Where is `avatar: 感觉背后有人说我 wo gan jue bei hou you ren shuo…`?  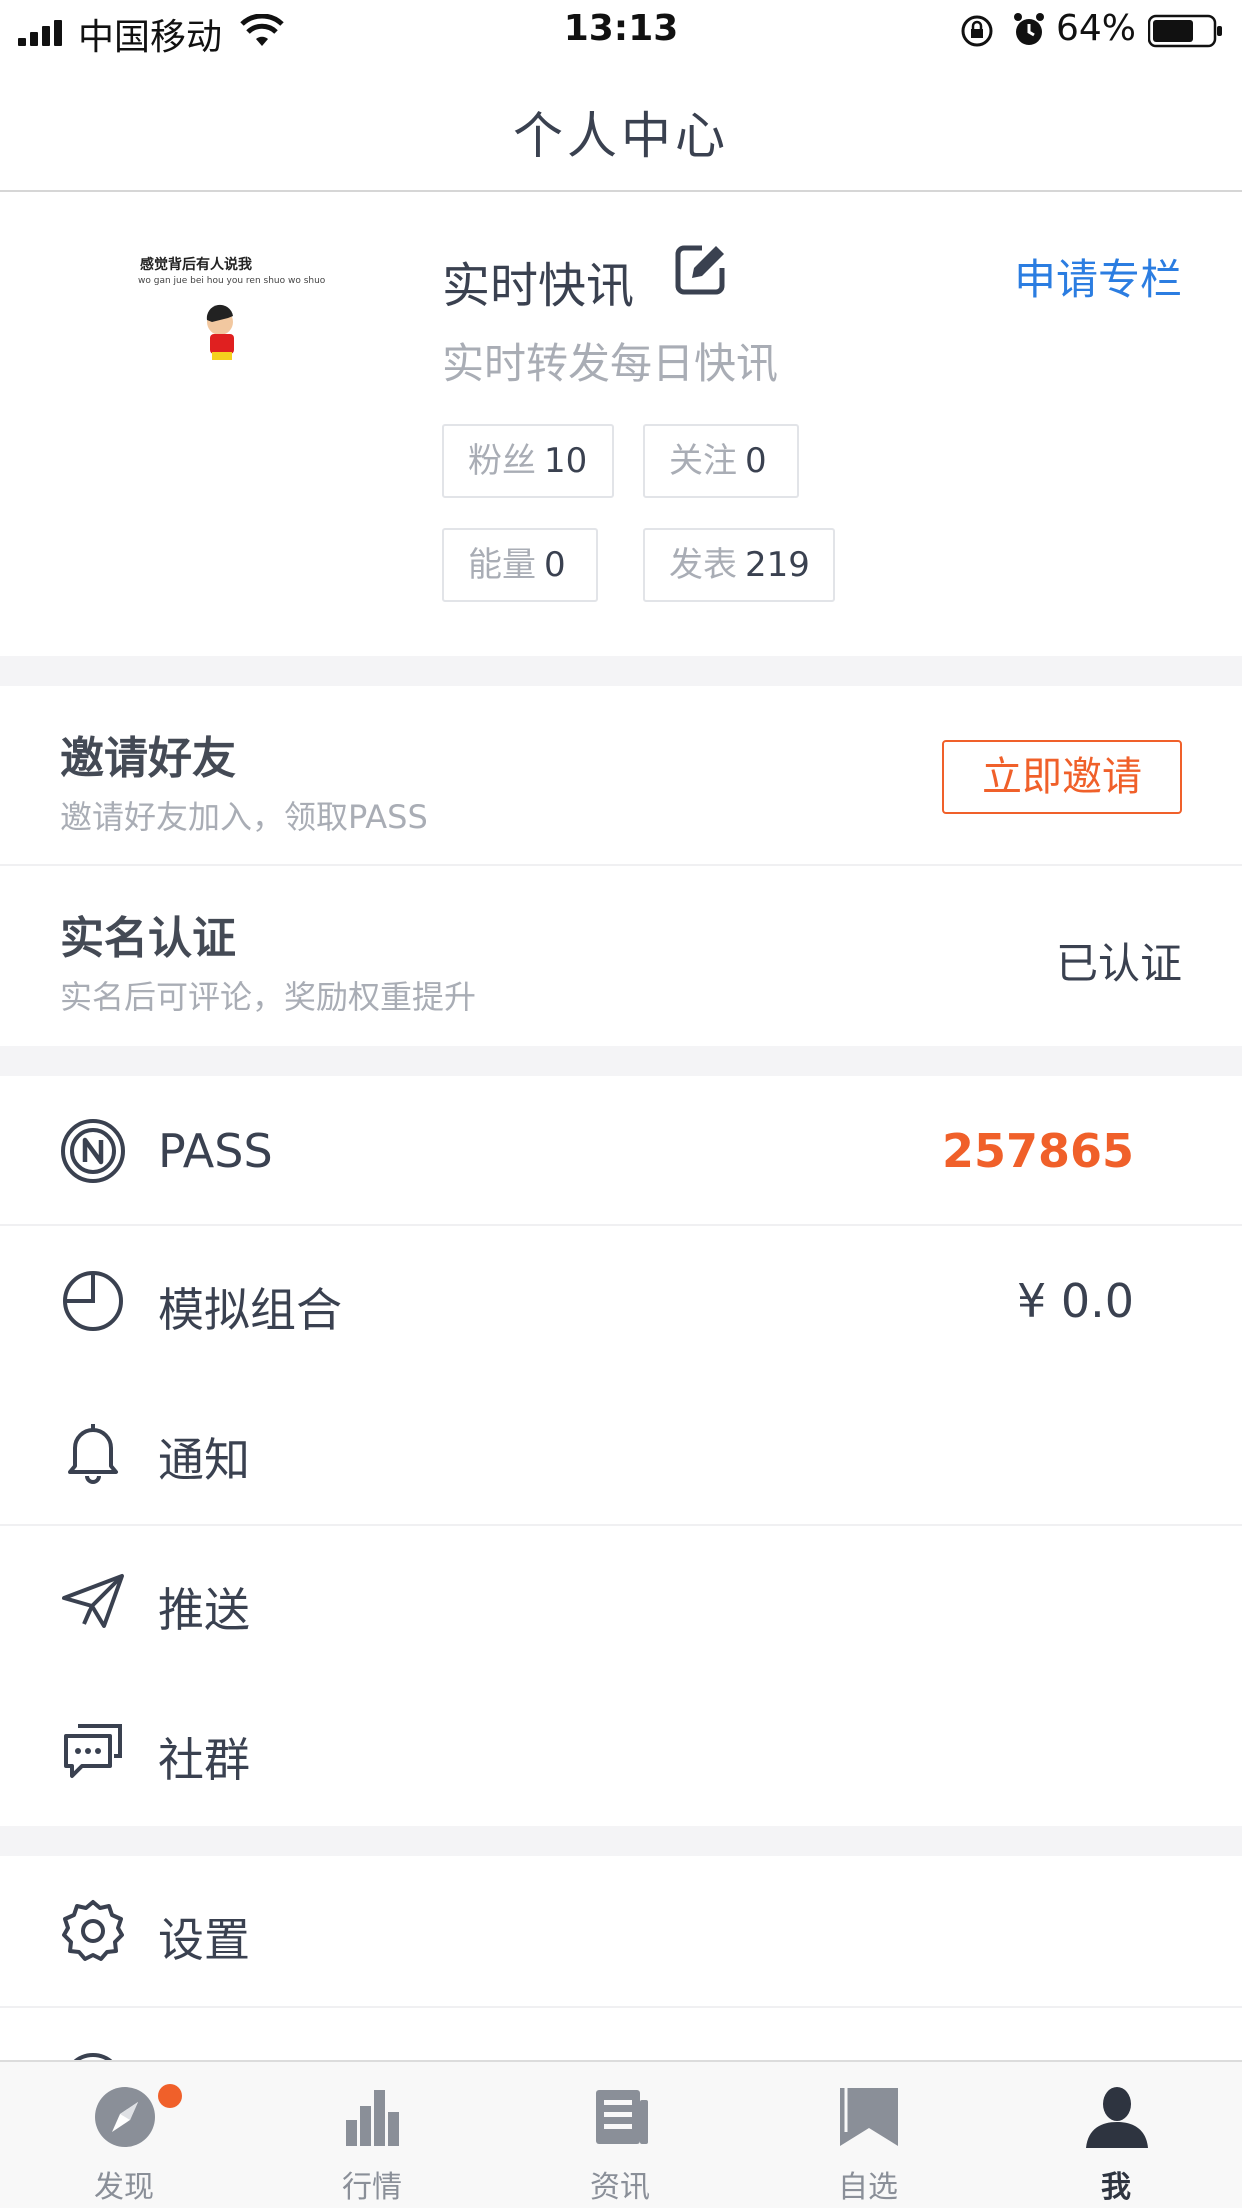
avatar: 感觉背后有人说我 wo gan jue bei hou you ren shuo… is located at coordinates (227, 319).